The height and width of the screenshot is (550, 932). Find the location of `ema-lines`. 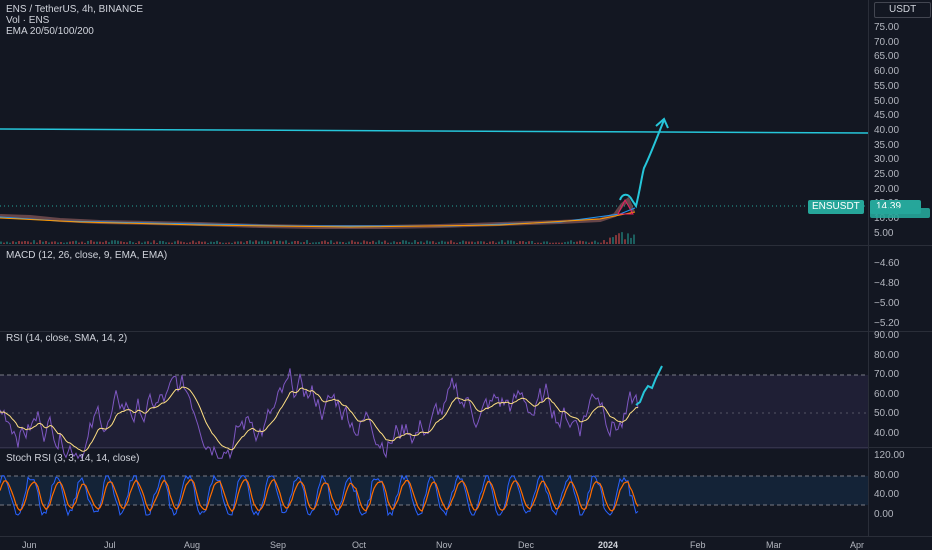

ema-lines is located at coordinates (318, 219).